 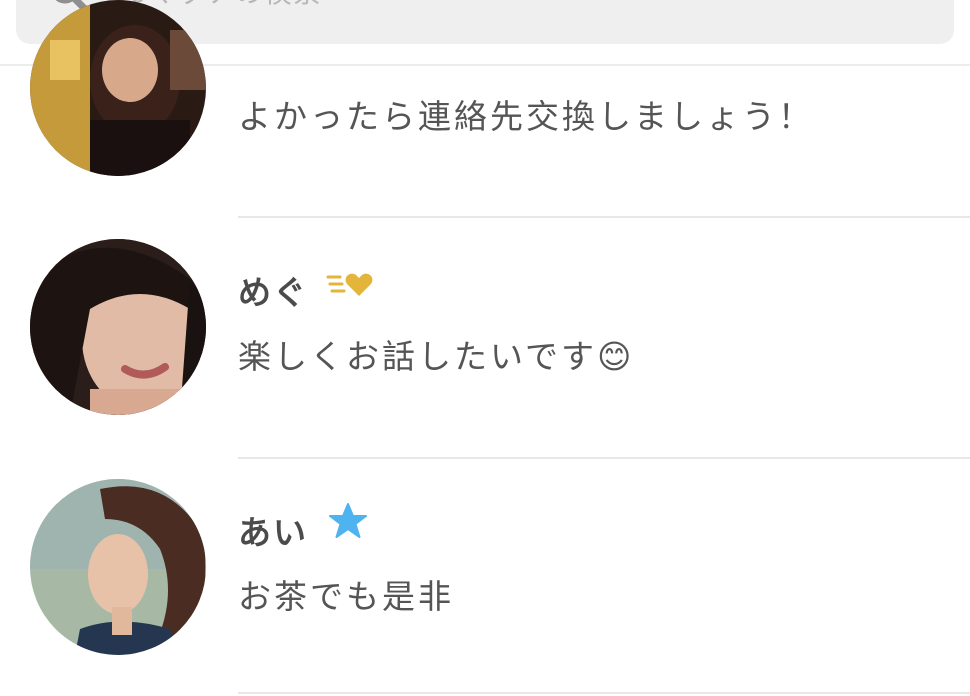 What do you see at coordinates (349, 284) in the screenshot?
I see `super-like-heart-icon` at bounding box center [349, 284].